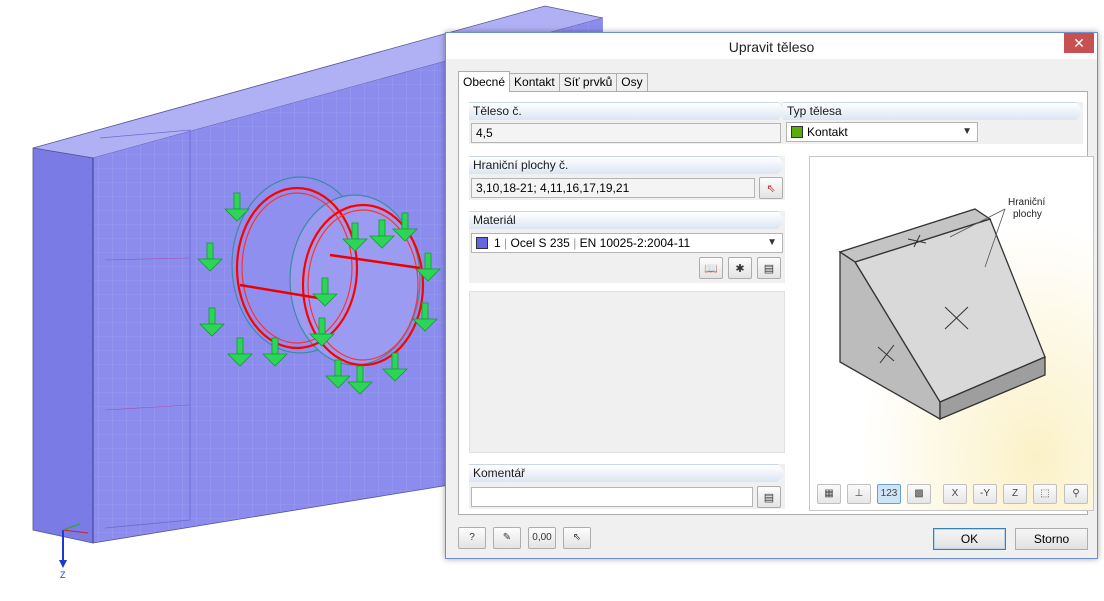 The image size is (1104, 601). What do you see at coordinates (632, 82) in the screenshot?
I see `tab-axes: Osy` at bounding box center [632, 82].